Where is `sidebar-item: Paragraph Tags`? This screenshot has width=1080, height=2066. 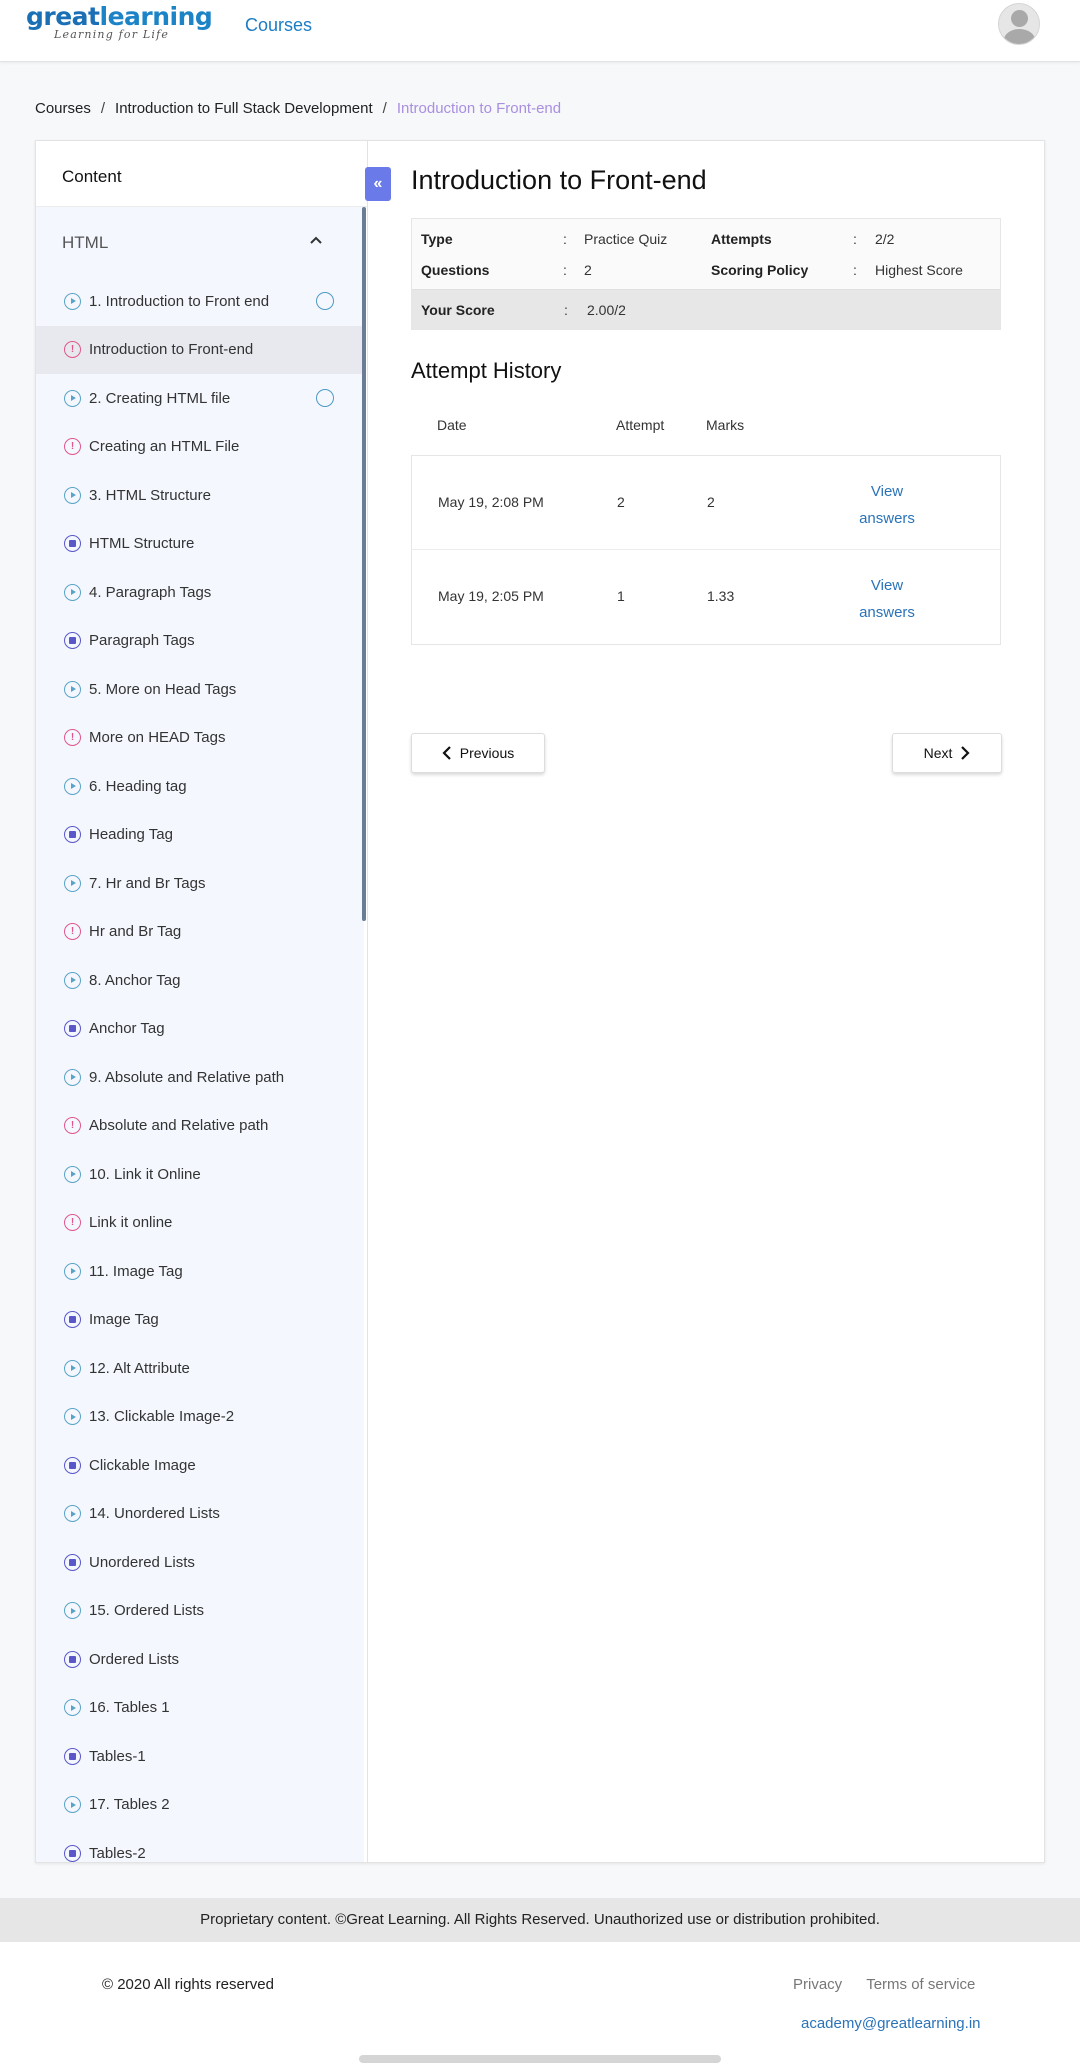 sidebar-item: Paragraph Tags is located at coordinates (200, 641).